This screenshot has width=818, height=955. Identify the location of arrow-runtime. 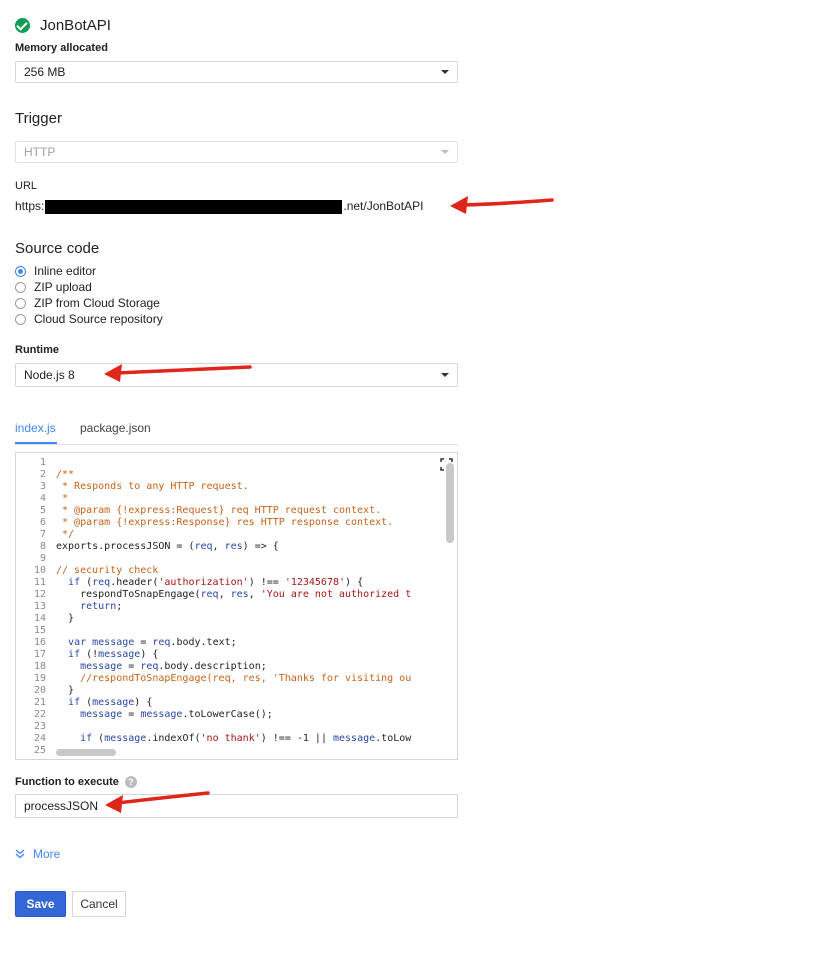
(178, 373).